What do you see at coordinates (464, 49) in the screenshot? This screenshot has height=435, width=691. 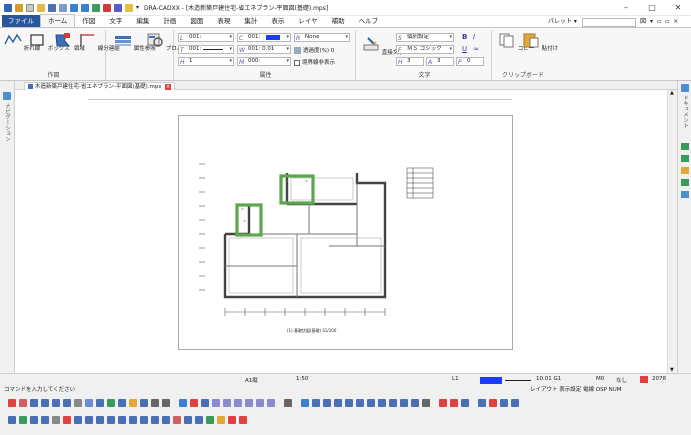 I see `underline-icon: U` at bounding box center [464, 49].